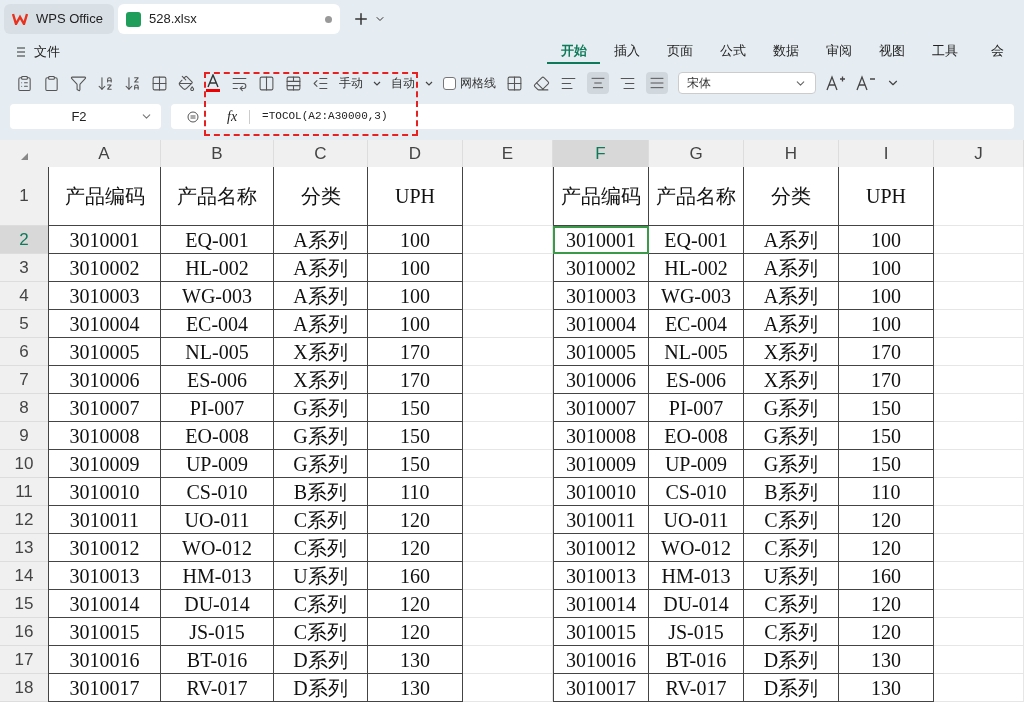 This screenshot has height=706, width=1024. Describe the element at coordinates (403, 83) in the screenshot. I see `column-width-dropdown: 自动` at that location.